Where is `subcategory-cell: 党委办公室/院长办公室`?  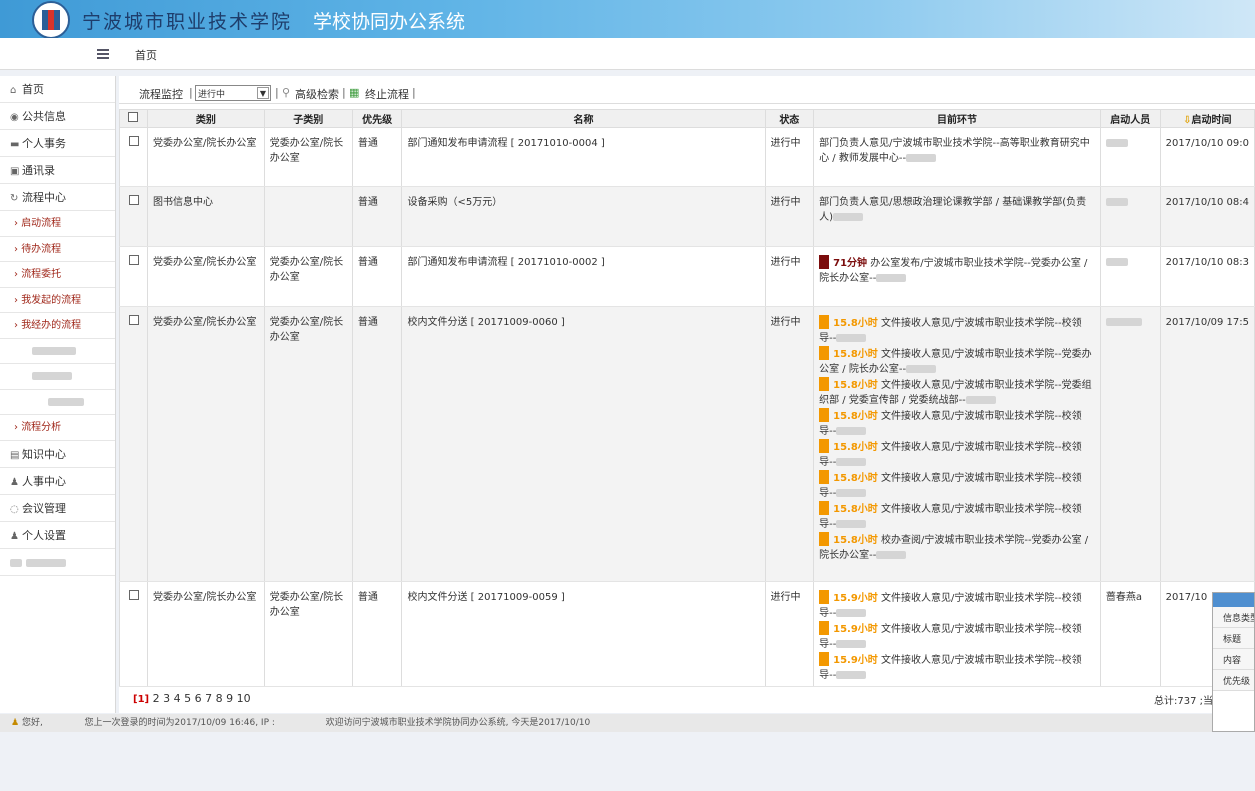
subcategory-cell: 党委办公室/院长办公室 is located at coordinates (308, 444).